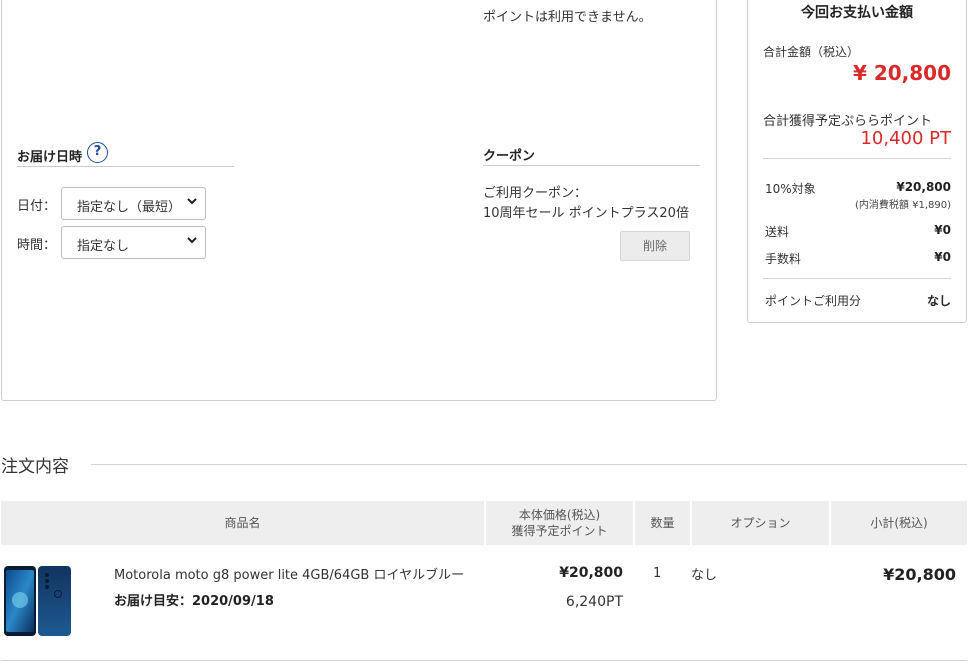 The image size is (969, 662). What do you see at coordinates (848, 121) in the screenshot?
I see `points-total-label: 合計獲得予定ぷららポイント` at bounding box center [848, 121].